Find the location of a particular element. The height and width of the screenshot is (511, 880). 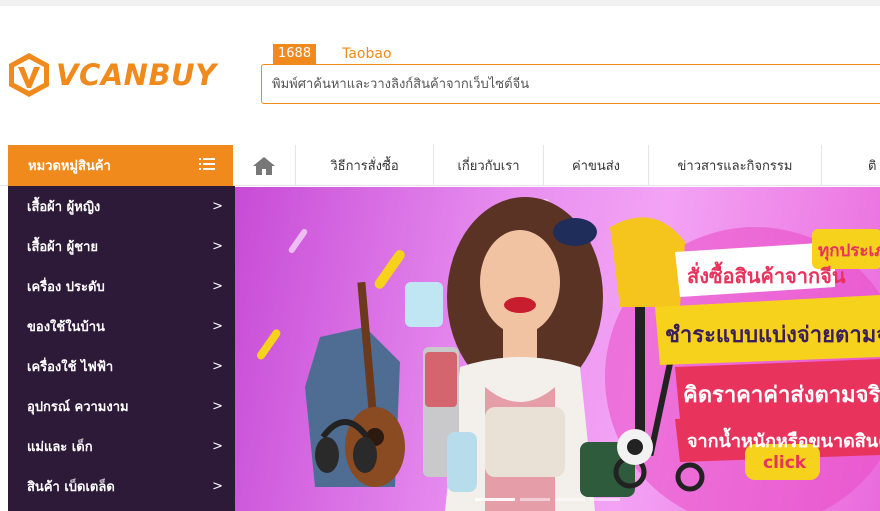

nav-home is located at coordinates (264, 165).